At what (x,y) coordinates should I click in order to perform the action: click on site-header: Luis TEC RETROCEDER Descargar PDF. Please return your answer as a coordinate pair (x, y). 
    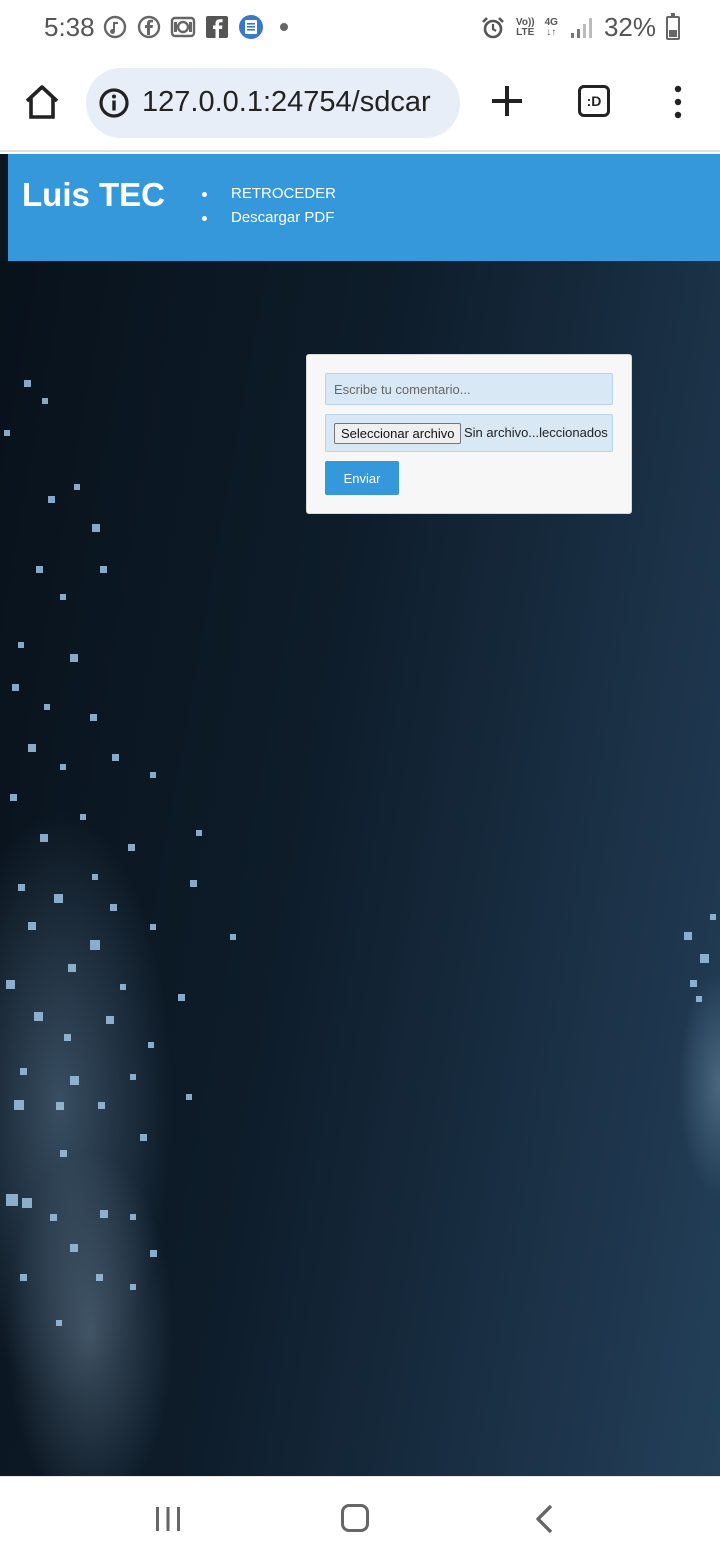
    Looking at the image, I should click on (364, 207).